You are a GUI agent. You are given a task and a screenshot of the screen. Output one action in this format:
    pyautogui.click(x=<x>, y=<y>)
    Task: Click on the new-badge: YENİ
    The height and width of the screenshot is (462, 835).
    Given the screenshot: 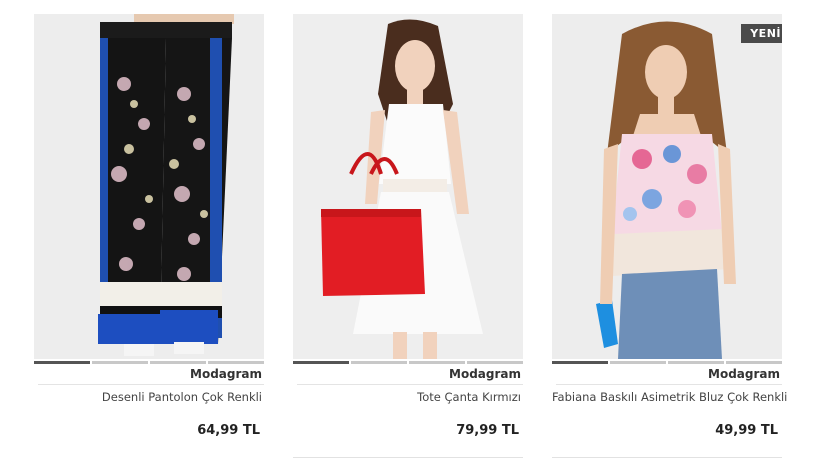 What is the action you would take?
    pyautogui.click(x=761, y=36)
    